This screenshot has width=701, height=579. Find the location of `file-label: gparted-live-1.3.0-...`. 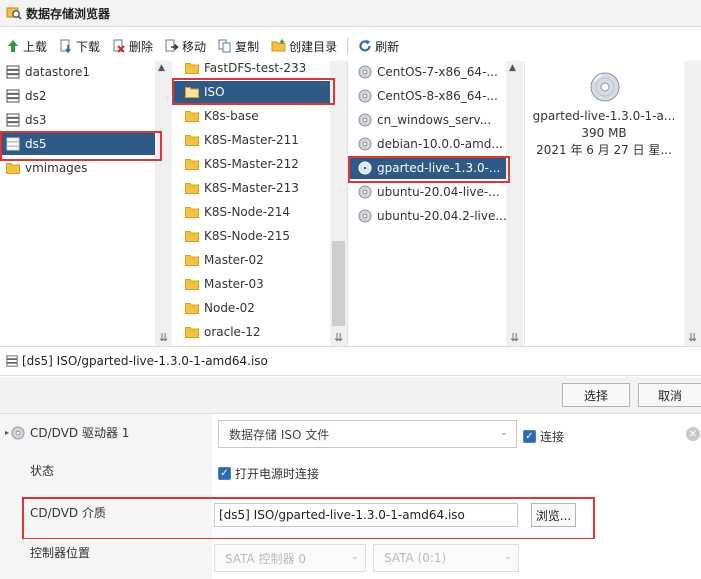

file-label: gparted-live-1.3.0-... is located at coordinates (439, 168).